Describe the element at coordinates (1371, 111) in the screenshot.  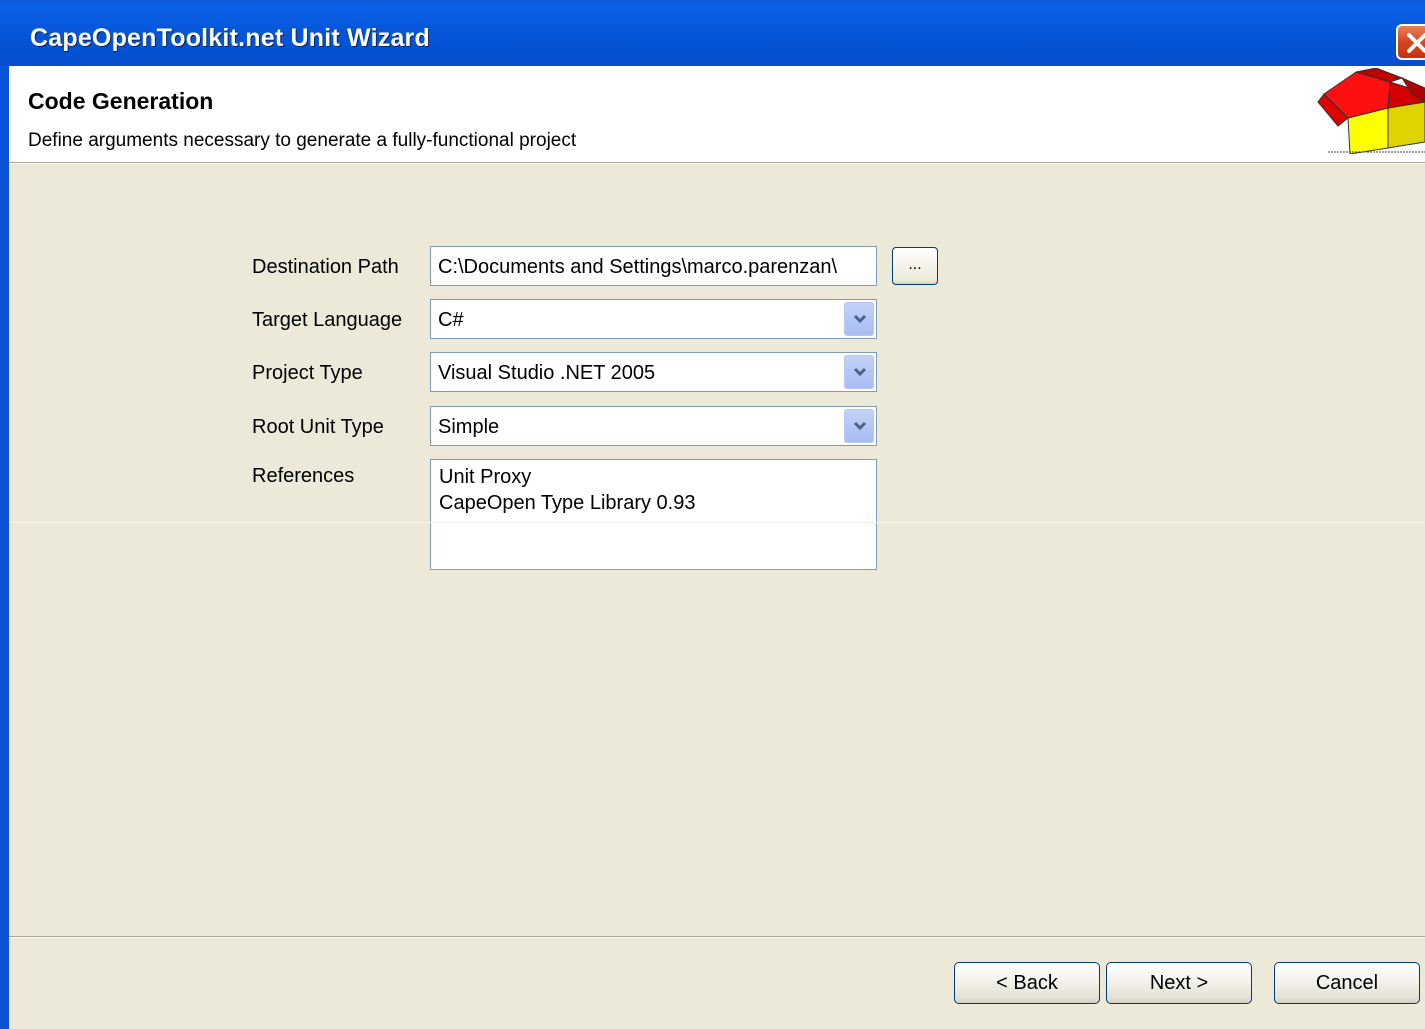
I see `box-logo-icon` at that location.